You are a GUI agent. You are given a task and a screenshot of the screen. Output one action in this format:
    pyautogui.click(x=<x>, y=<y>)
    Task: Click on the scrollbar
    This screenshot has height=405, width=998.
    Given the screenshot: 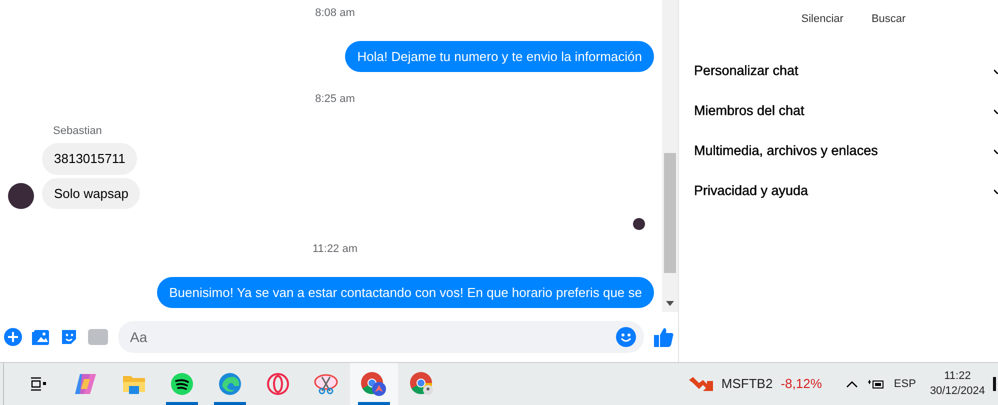 What is the action you would take?
    pyautogui.click(x=670, y=156)
    